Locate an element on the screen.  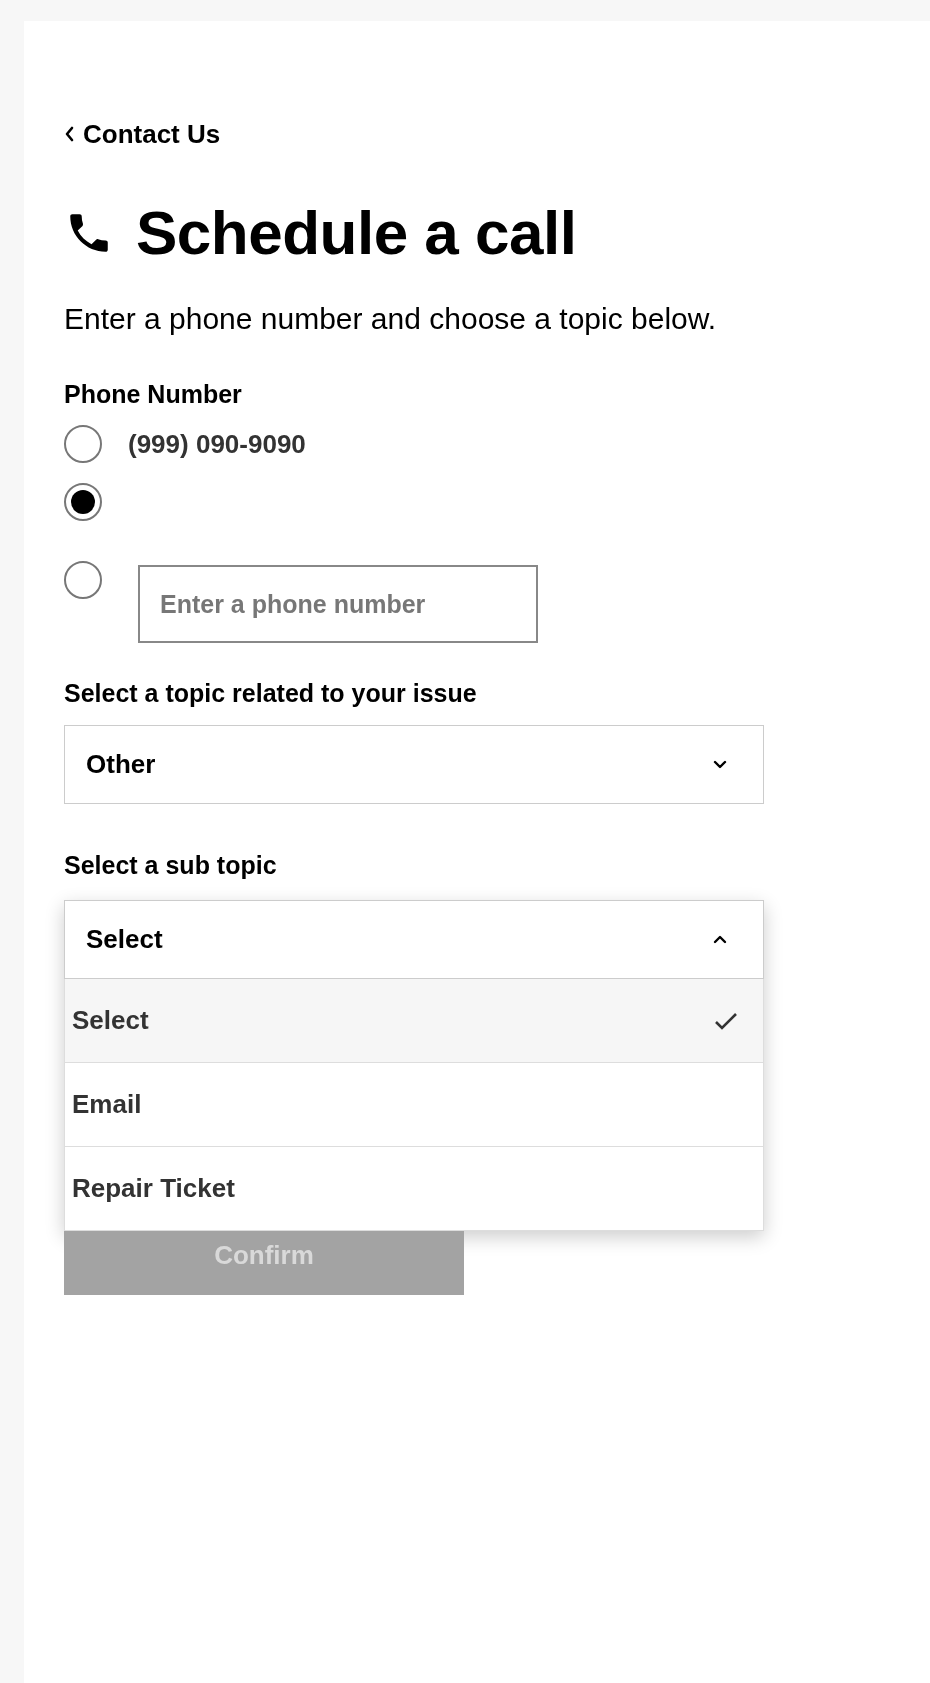
intro-text: Enter a phone number and choose a topic below. is located at coordinates (391, 319).